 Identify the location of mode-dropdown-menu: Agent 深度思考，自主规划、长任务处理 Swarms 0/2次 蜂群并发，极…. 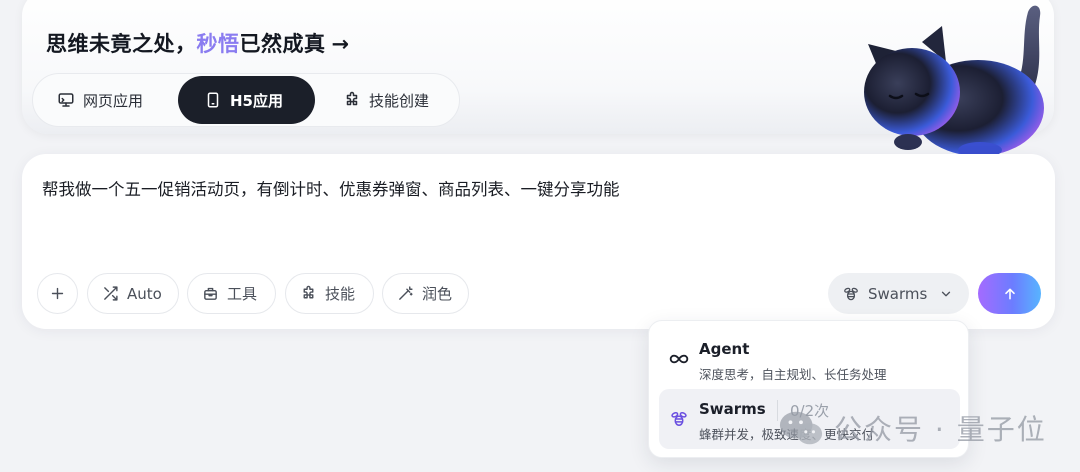
(808, 389).